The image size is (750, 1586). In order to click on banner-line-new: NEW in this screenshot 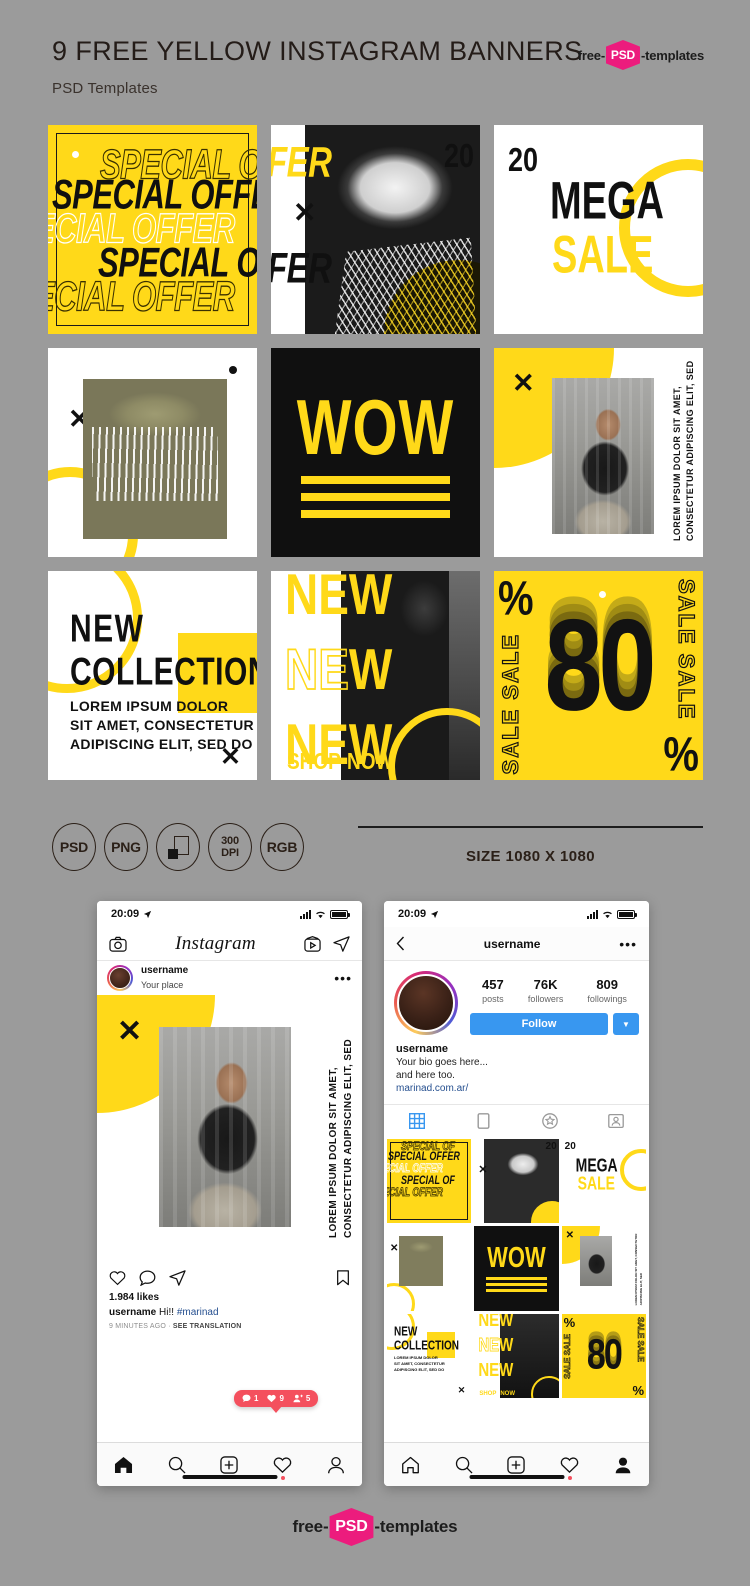, I will do `click(107, 629)`.